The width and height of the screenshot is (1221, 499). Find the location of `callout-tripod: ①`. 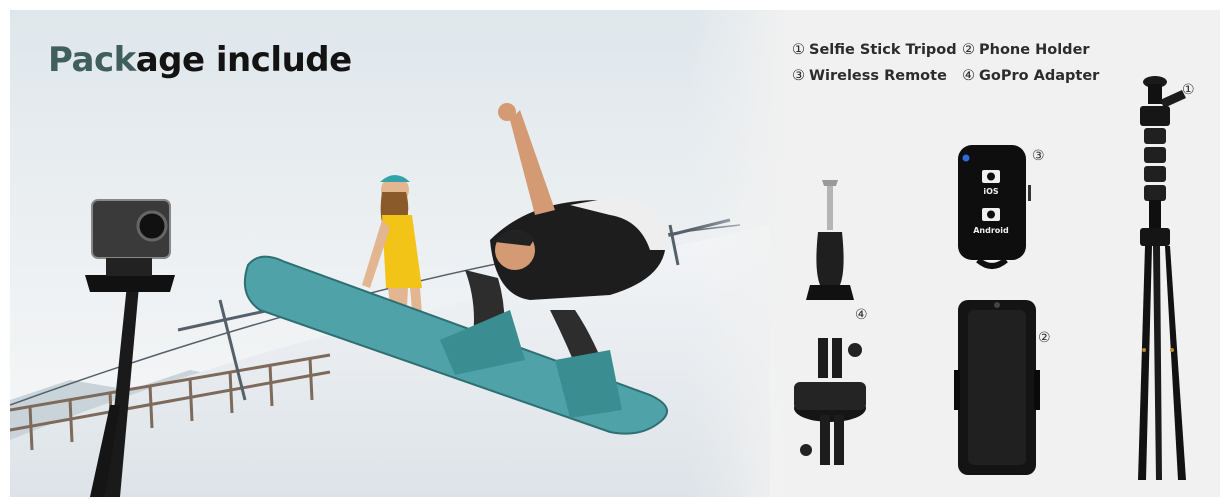

callout-tripod: ① is located at coordinates (1188, 90).